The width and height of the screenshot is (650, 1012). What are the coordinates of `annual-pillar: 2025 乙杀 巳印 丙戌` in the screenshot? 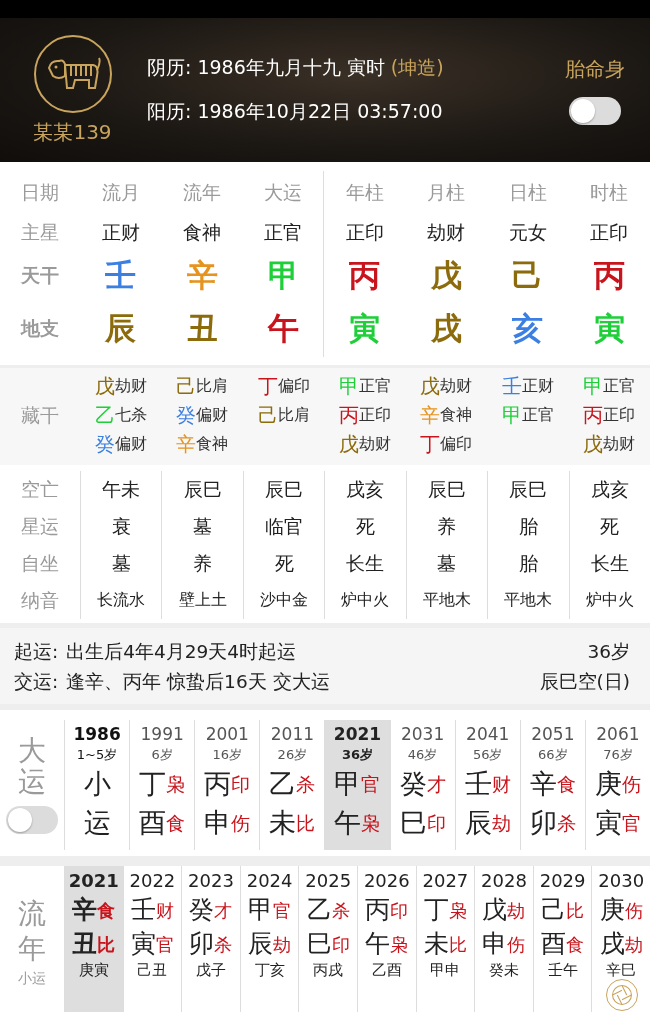 It's located at (327, 939).